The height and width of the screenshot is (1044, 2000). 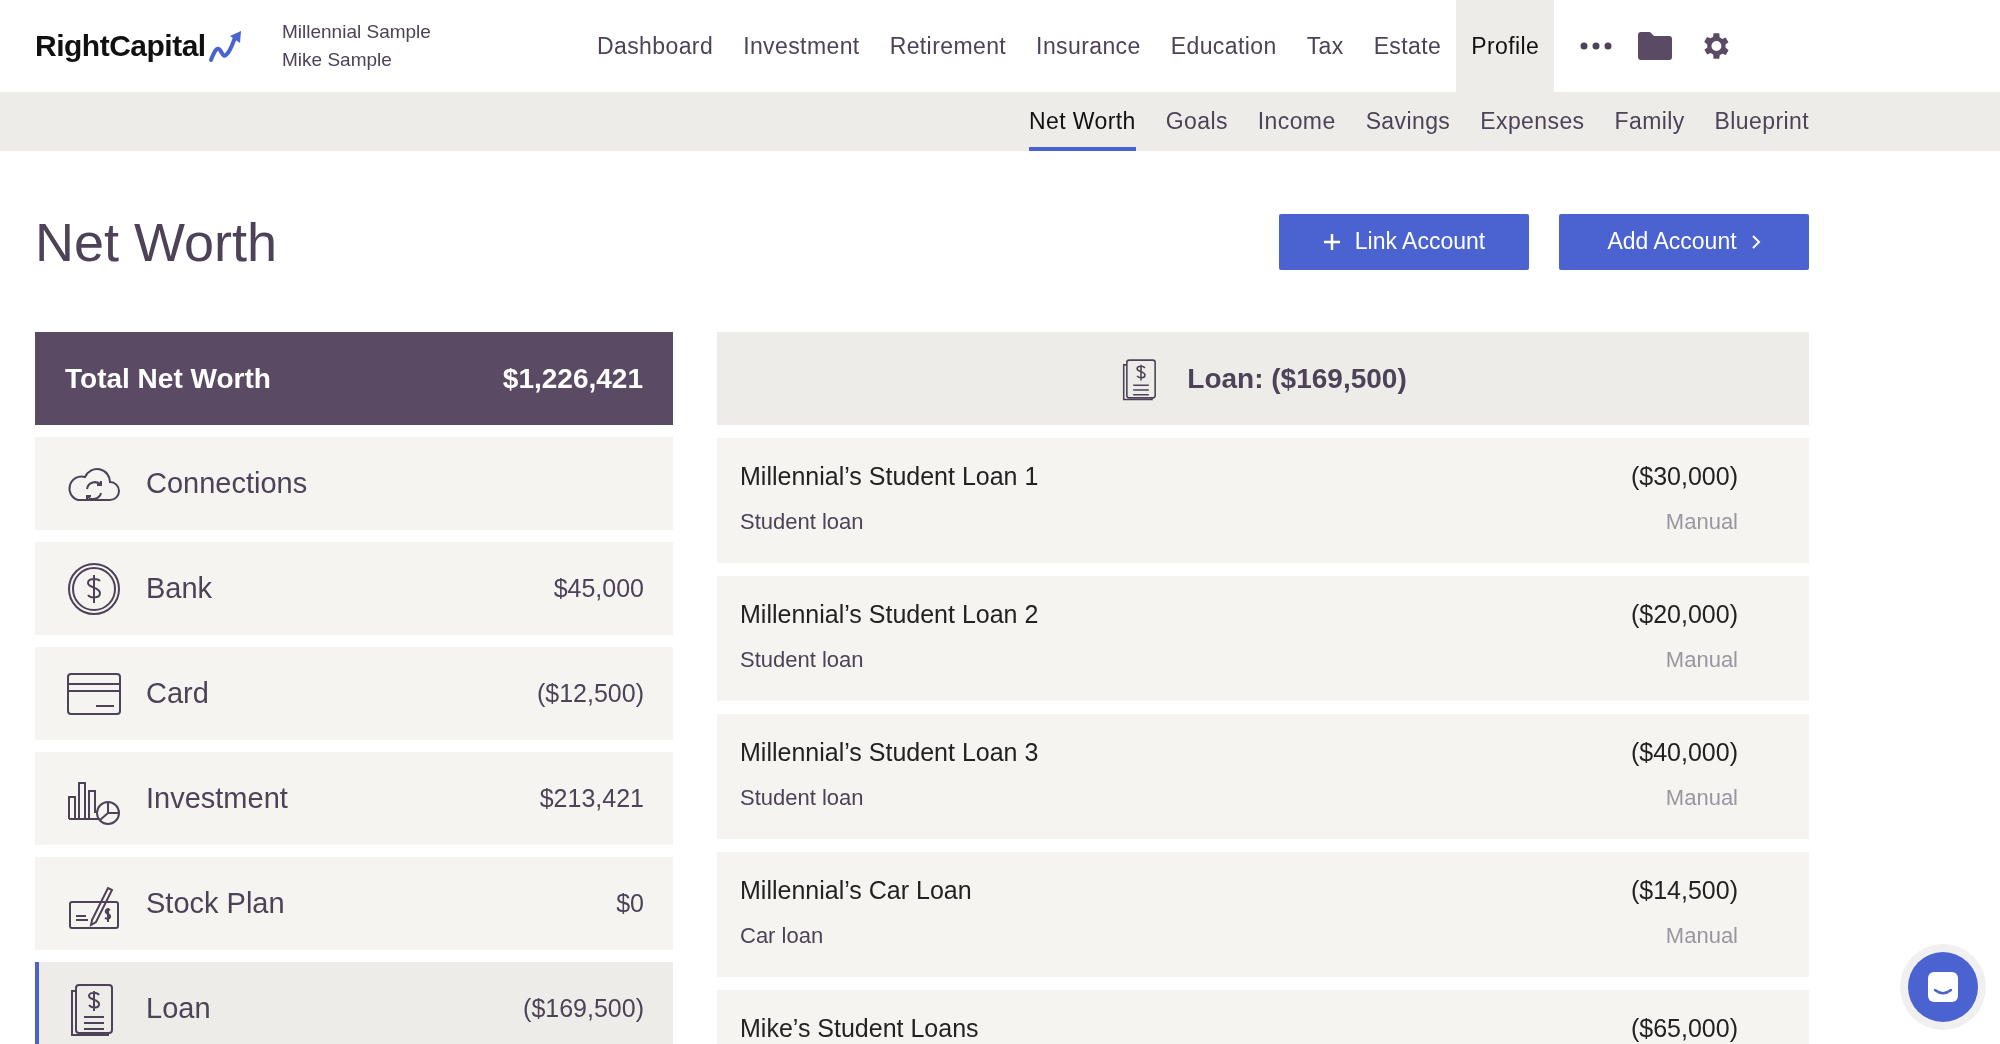 What do you see at coordinates (1761, 121) in the screenshot?
I see `sub-tab: Blueprint` at bounding box center [1761, 121].